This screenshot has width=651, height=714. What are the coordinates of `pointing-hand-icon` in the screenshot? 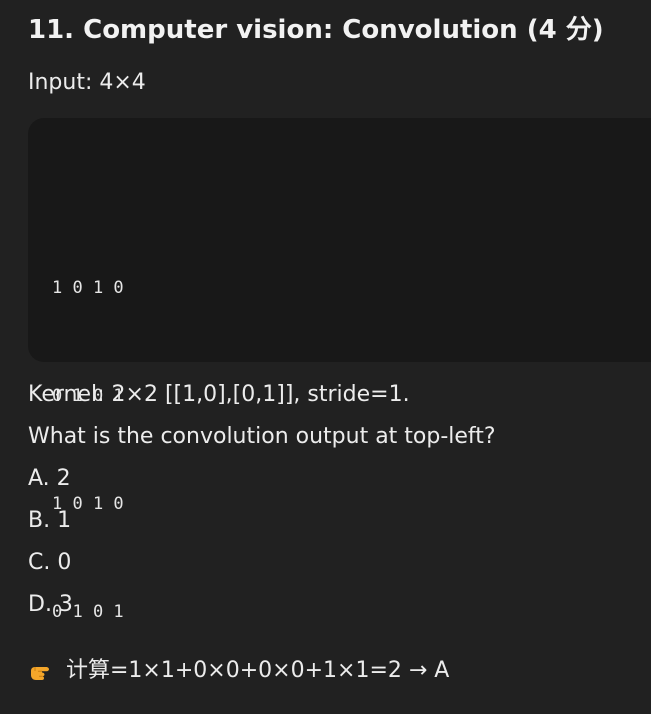 It's located at (42, 671).